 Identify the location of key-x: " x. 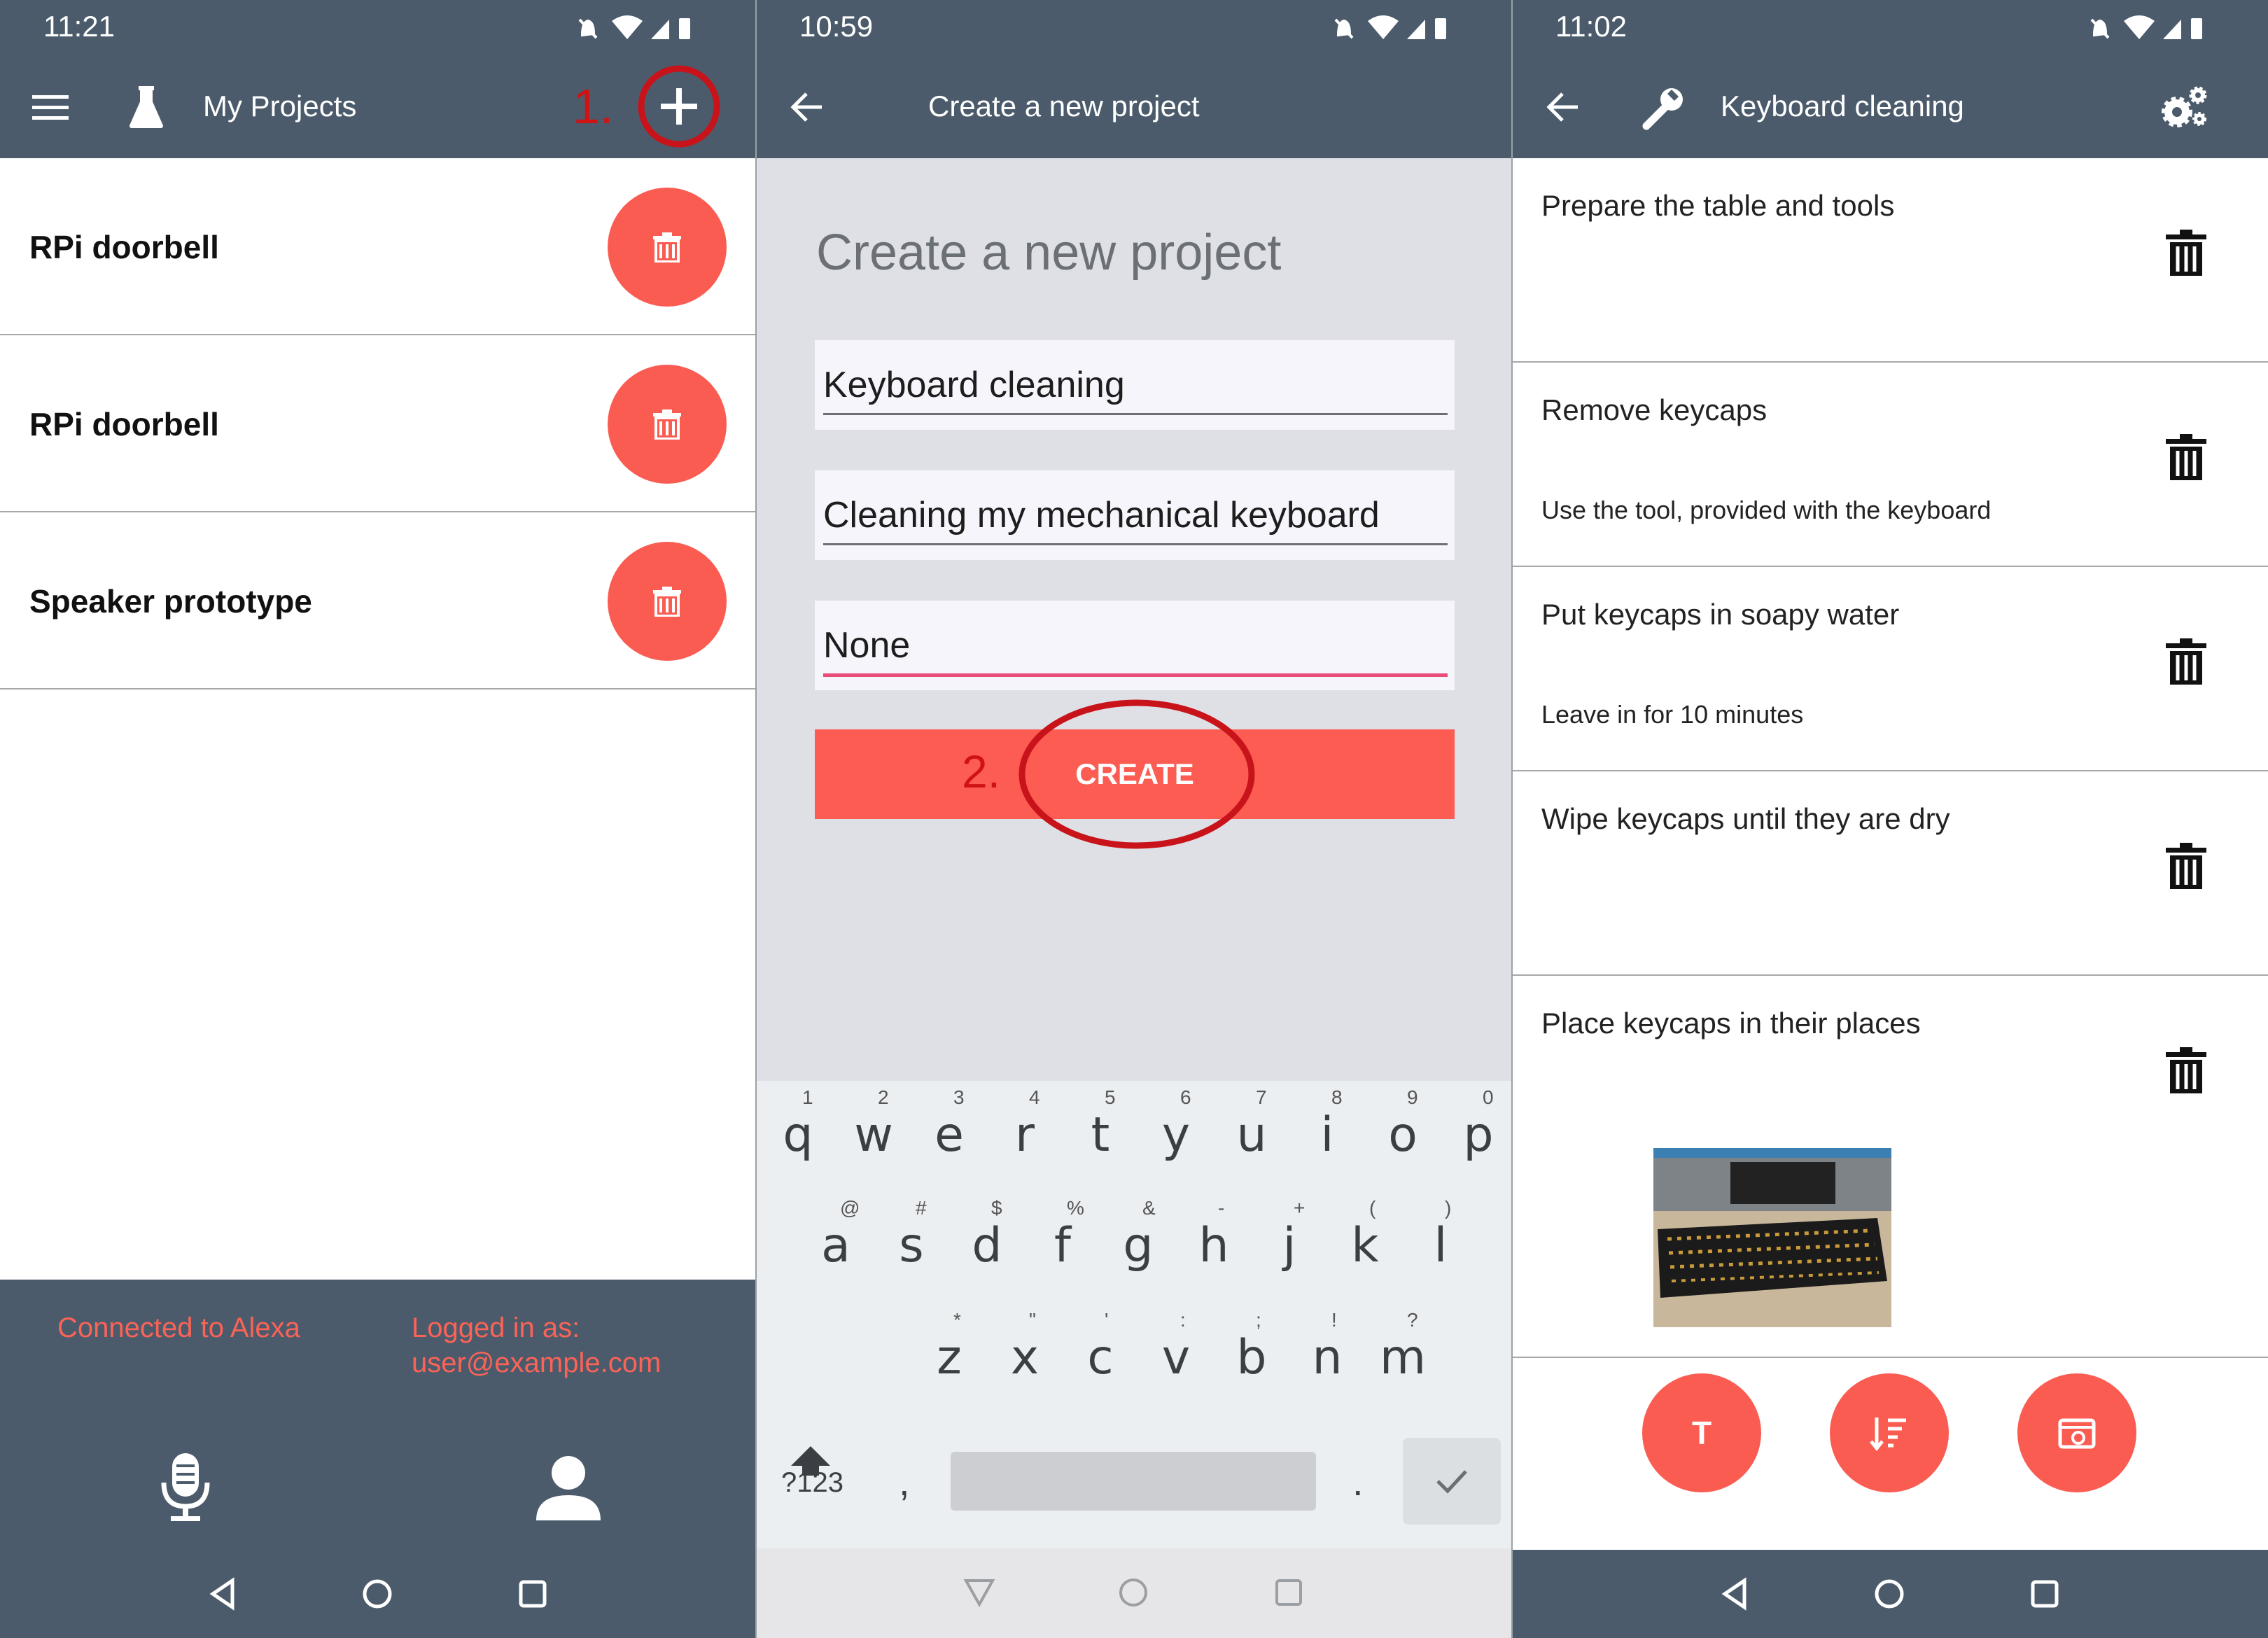
(1025, 1352).